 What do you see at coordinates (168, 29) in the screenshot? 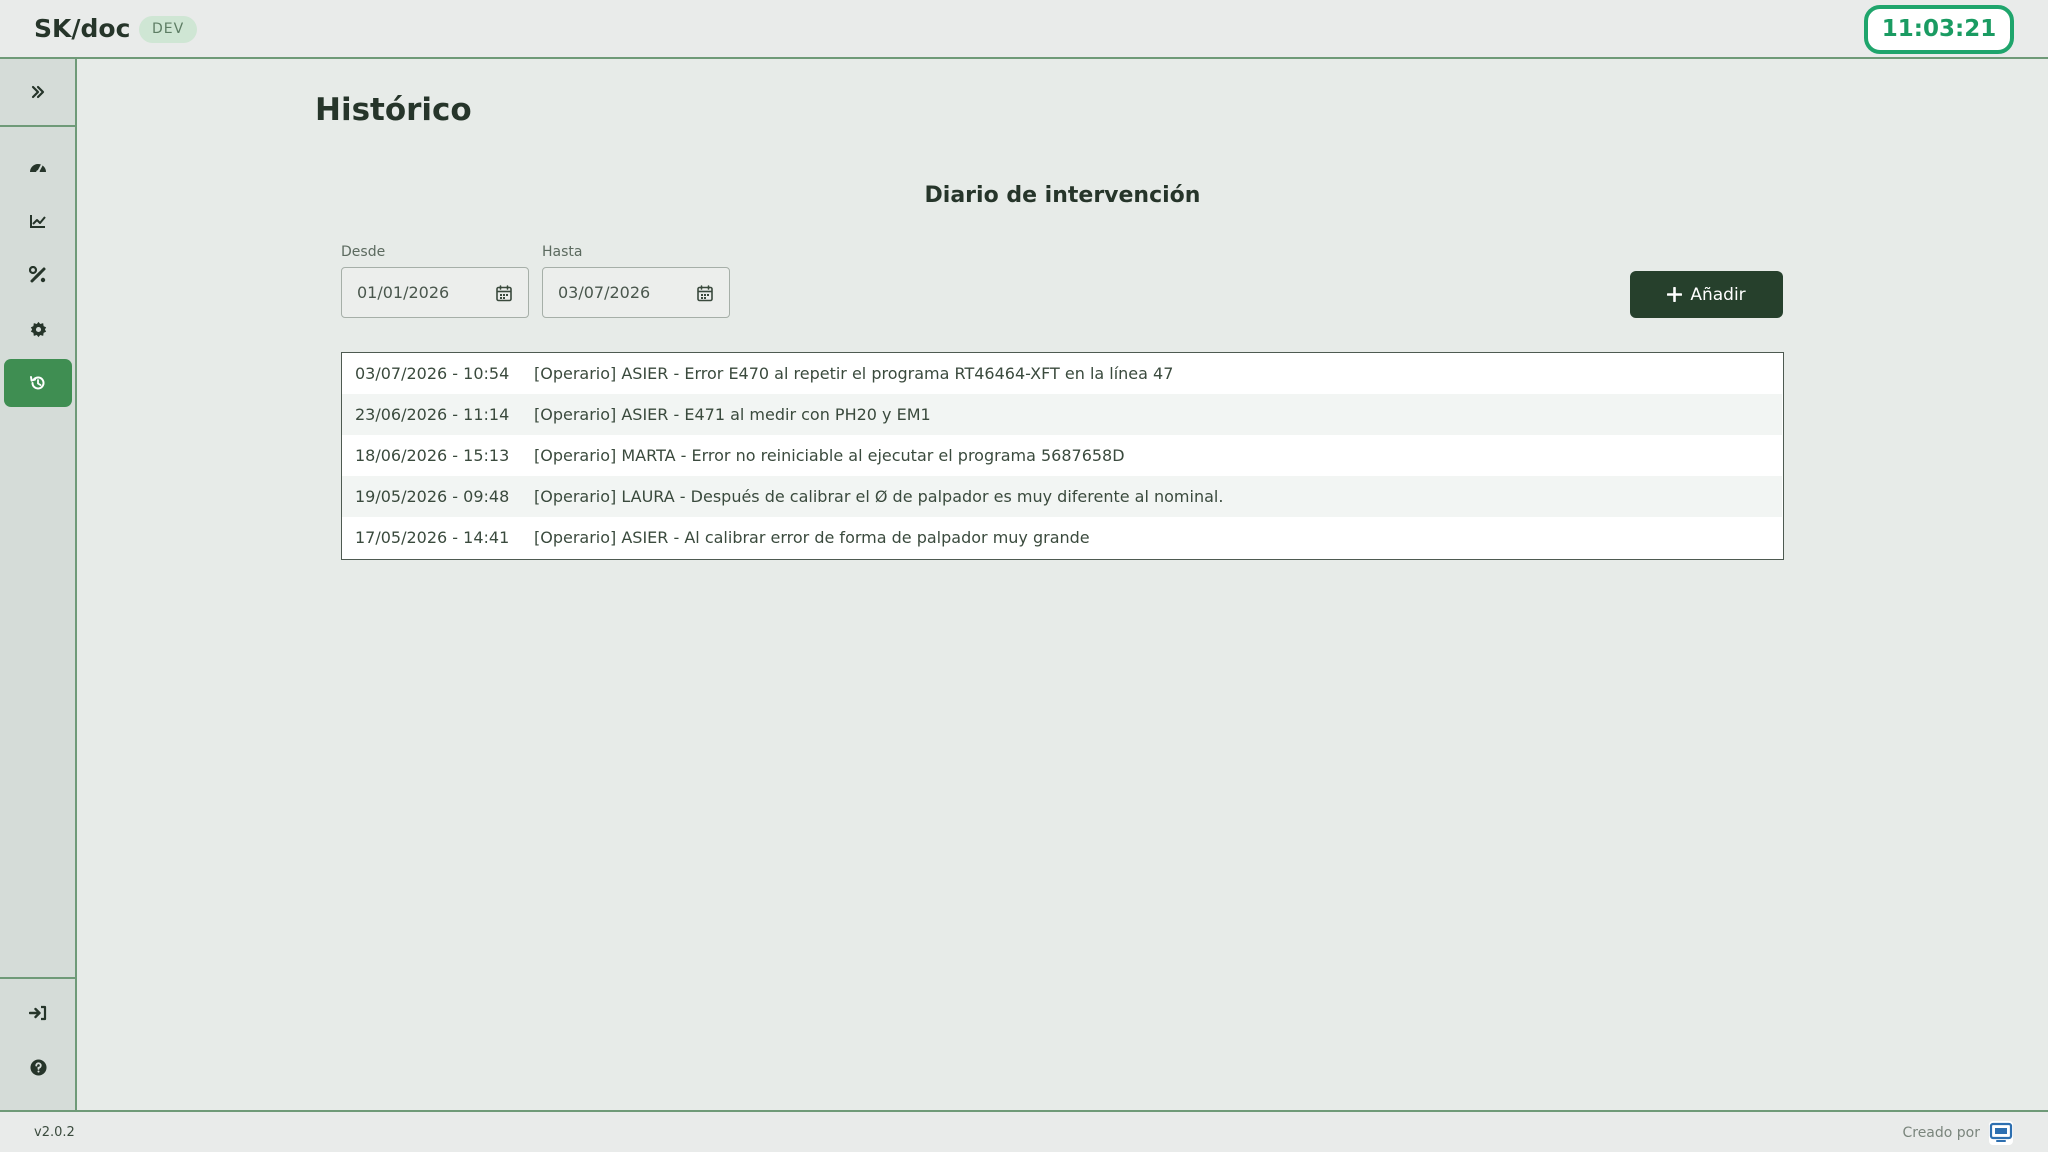
I see `environment-badge: DEV` at bounding box center [168, 29].